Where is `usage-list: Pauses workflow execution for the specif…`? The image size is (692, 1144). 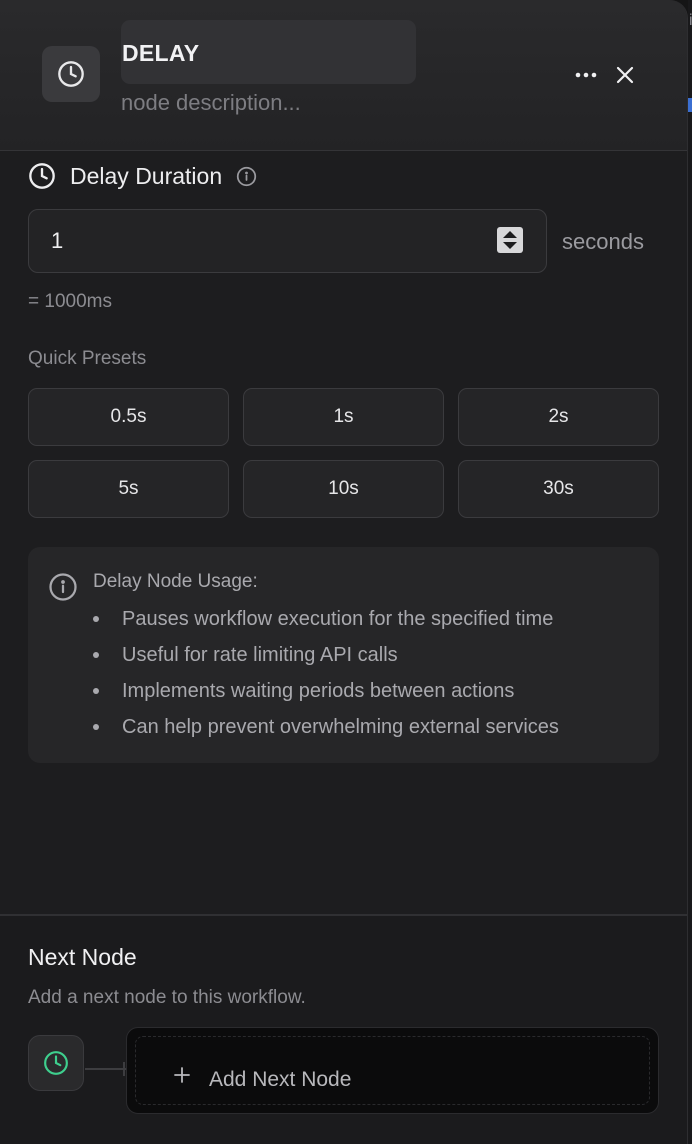
usage-list: Pauses workflow execution for the specif… is located at coordinates (326, 679).